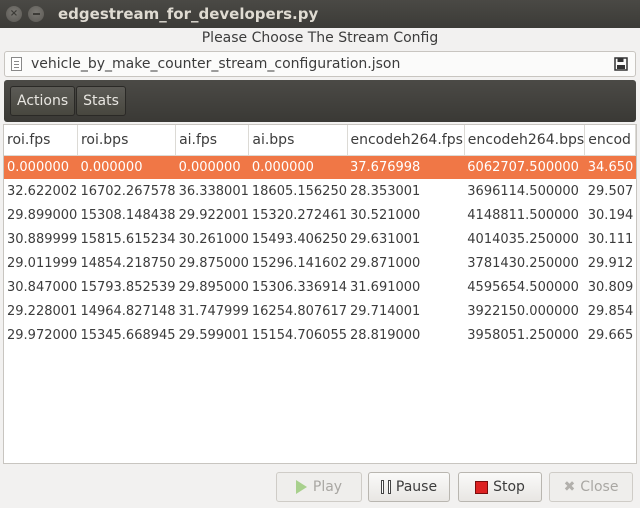 The image size is (640, 508). What do you see at coordinates (327, 487) in the screenshot?
I see `play-button-label: Play` at bounding box center [327, 487].